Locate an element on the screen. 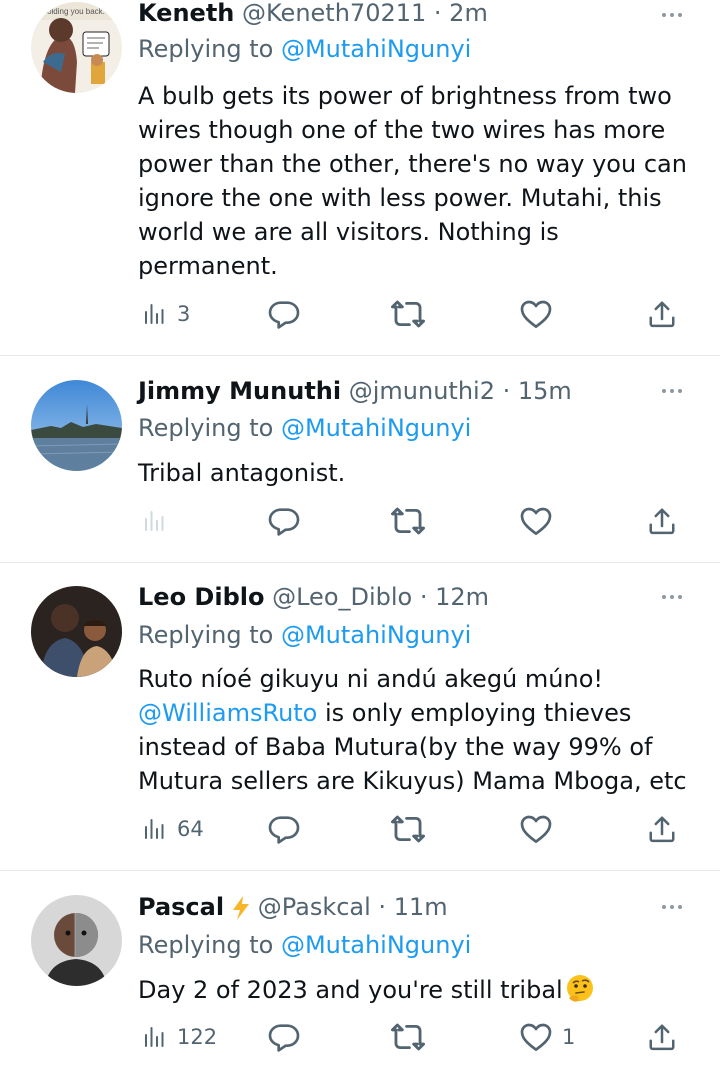 This screenshot has height=1071, width=720. views-count: 3 is located at coordinates (184, 314).